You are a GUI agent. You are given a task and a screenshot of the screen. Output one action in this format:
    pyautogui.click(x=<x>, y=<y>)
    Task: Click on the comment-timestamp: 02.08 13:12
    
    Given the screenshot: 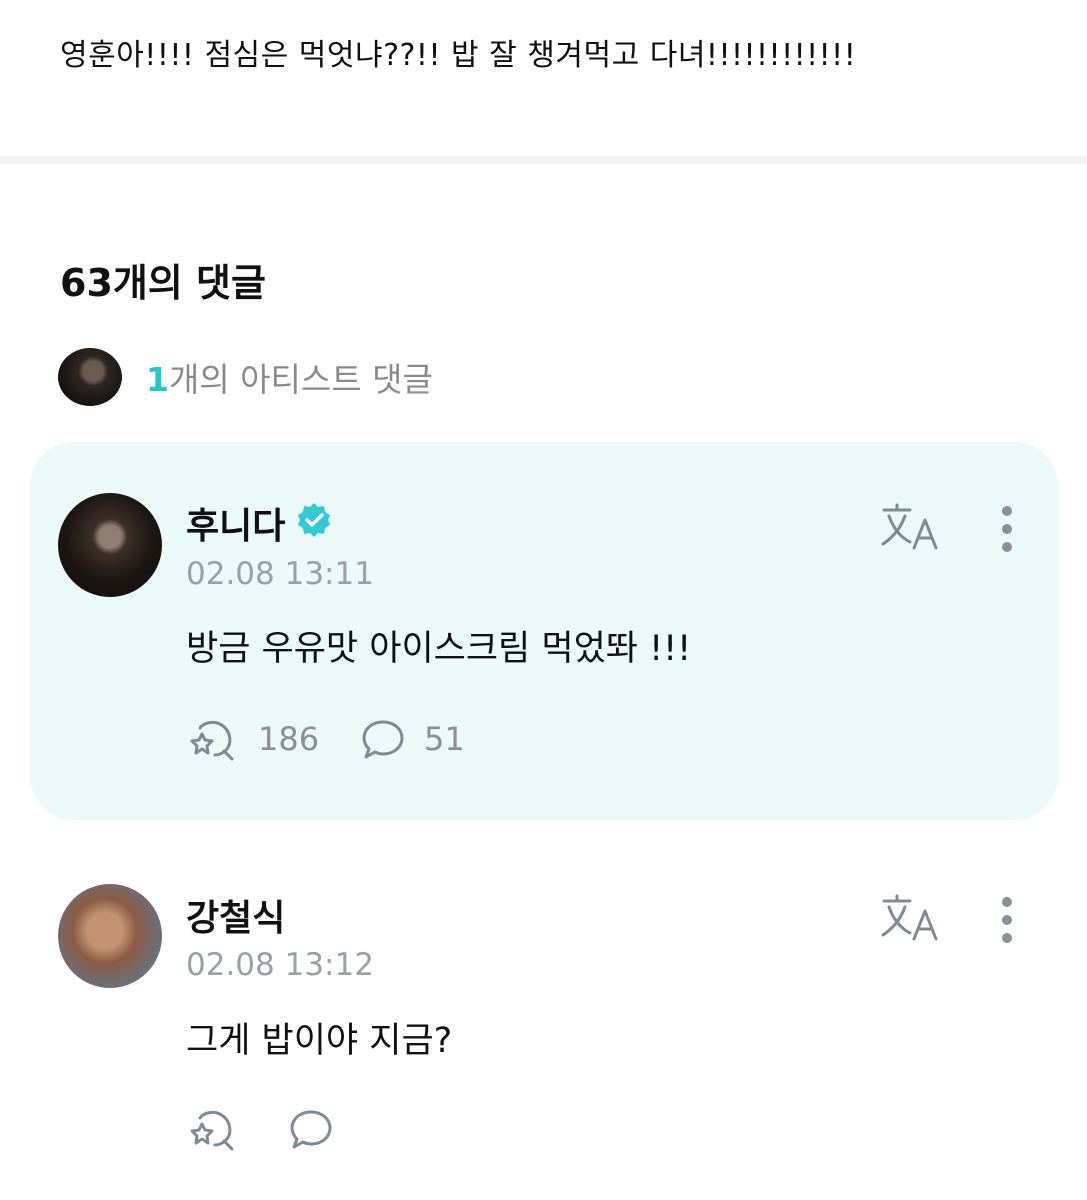 What is the action you would take?
    pyautogui.click(x=280, y=965)
    